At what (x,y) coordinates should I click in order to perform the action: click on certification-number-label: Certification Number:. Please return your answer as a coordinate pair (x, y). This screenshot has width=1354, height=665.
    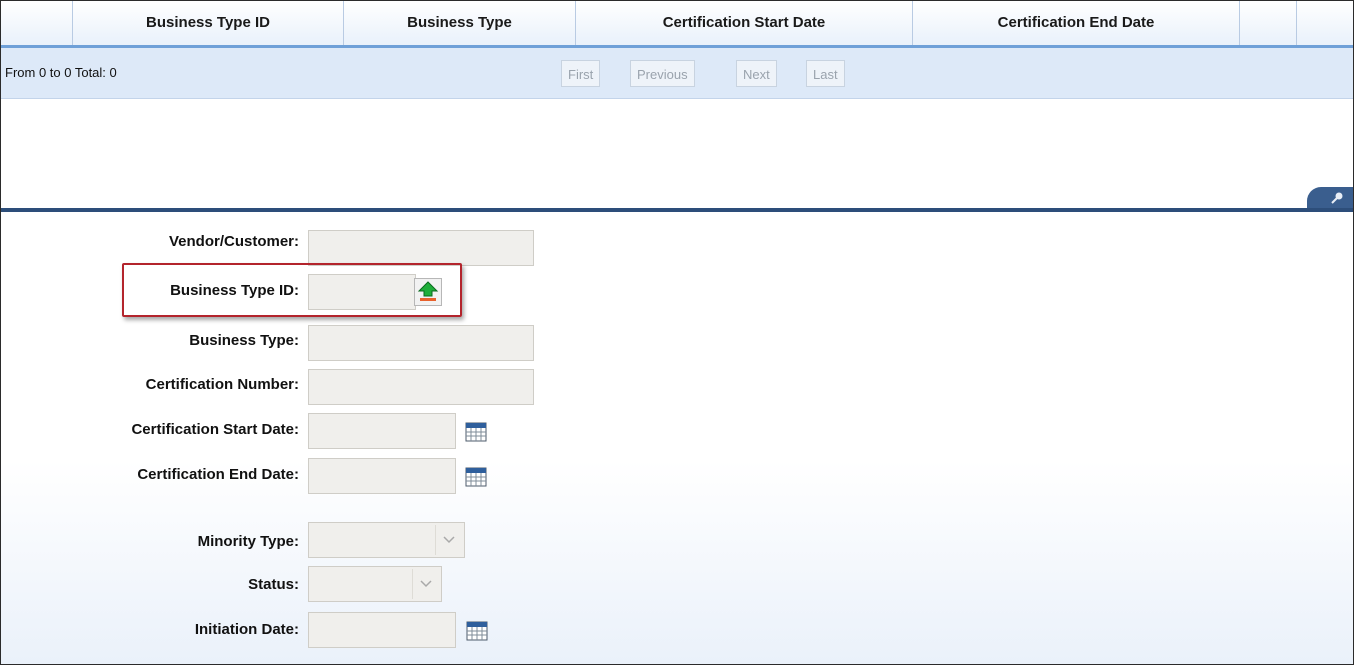
    Looking at the image, I should click on (222, 384).